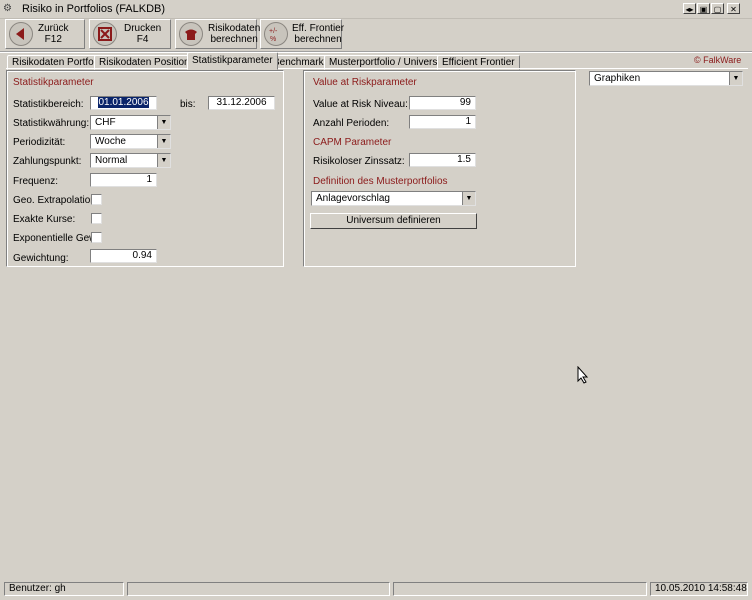 Image resolution: width=752 pixels, height=600 pixels. I want to click on zahlungspunkt-label: Zahlungspunkt:, so click(47, 161).